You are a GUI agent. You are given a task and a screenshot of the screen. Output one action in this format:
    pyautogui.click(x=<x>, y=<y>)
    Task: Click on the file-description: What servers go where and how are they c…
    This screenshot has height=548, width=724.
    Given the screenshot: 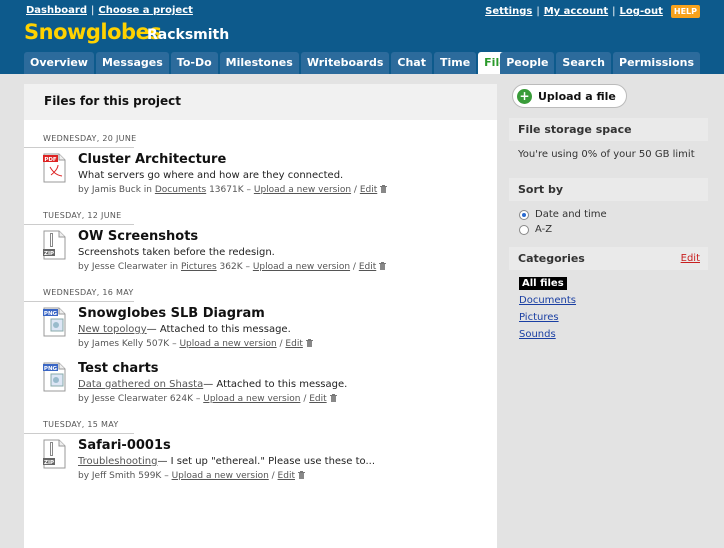 What is the action you would take?
    pyautogui.click(x=287, y=175)
    